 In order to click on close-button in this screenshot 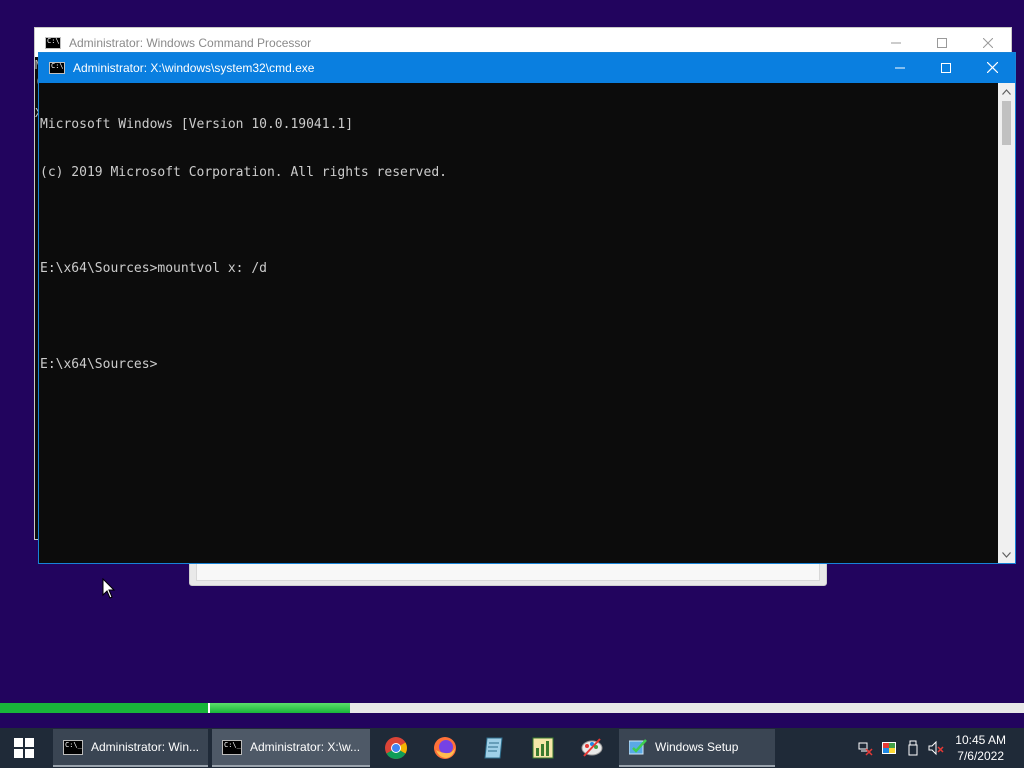, I will do `click(992, 67)`.